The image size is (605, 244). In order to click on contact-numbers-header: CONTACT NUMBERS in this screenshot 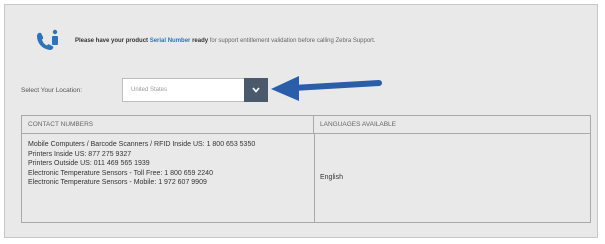, I will do `click(168, 125)`.